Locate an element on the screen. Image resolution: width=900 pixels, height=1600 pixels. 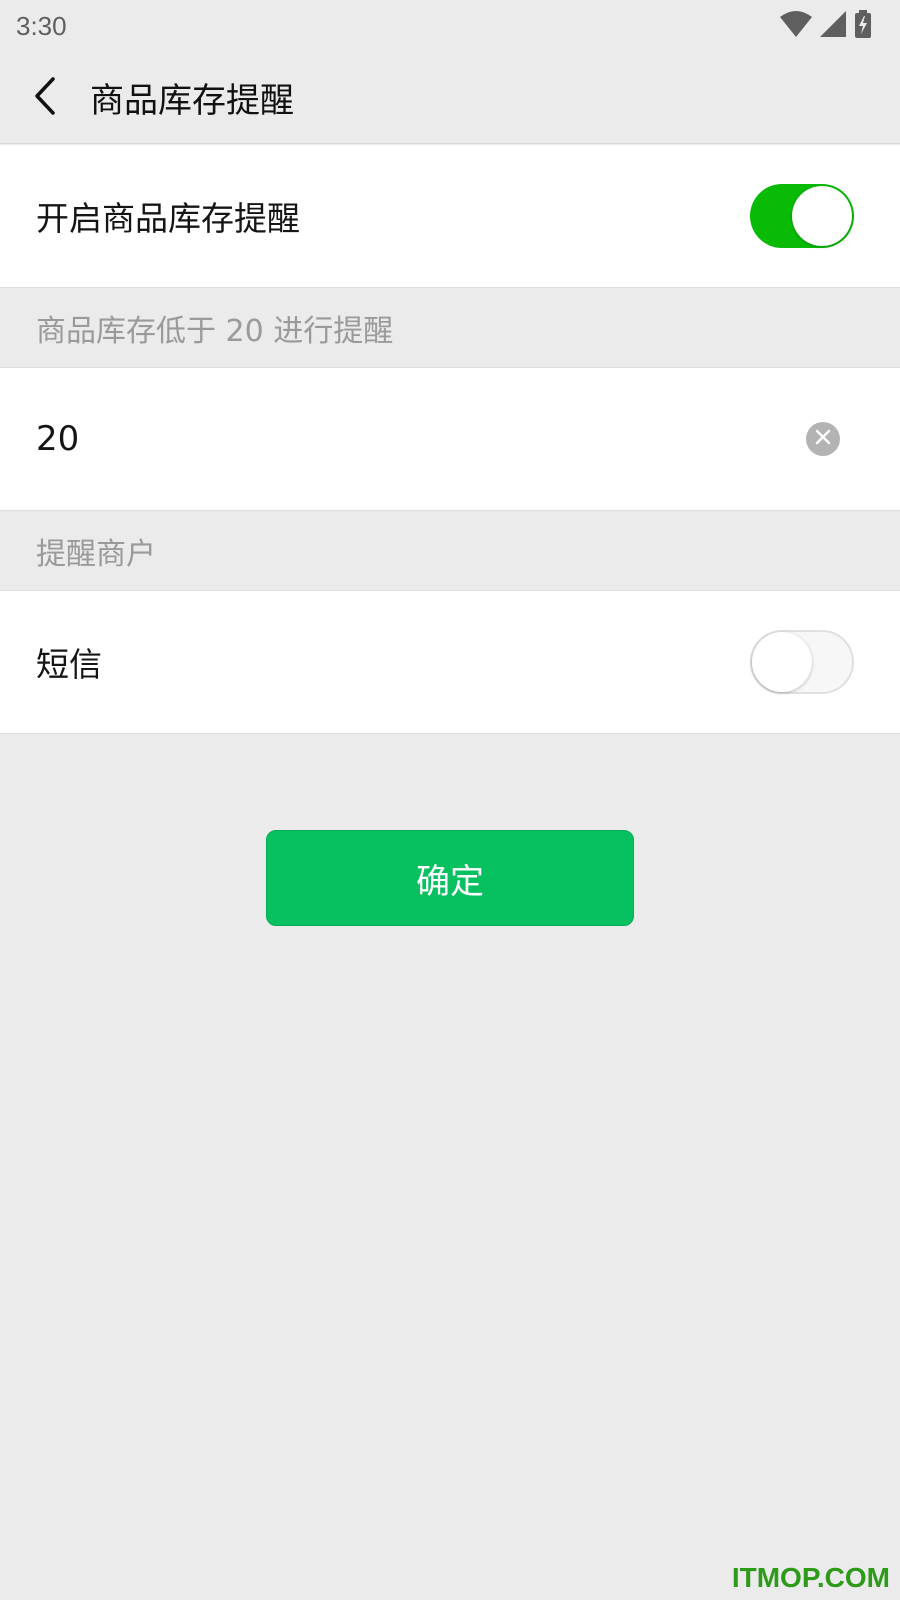
navigation-bar: 商品库存提醒 is located at coordinates (450, 98).